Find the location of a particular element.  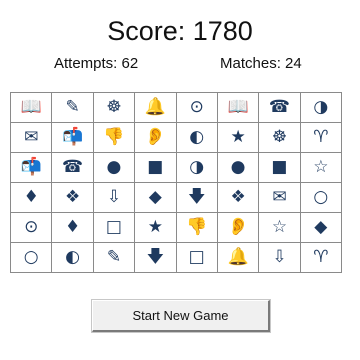

card-r5-c8: ◆ is located at coordinates (321, 228).